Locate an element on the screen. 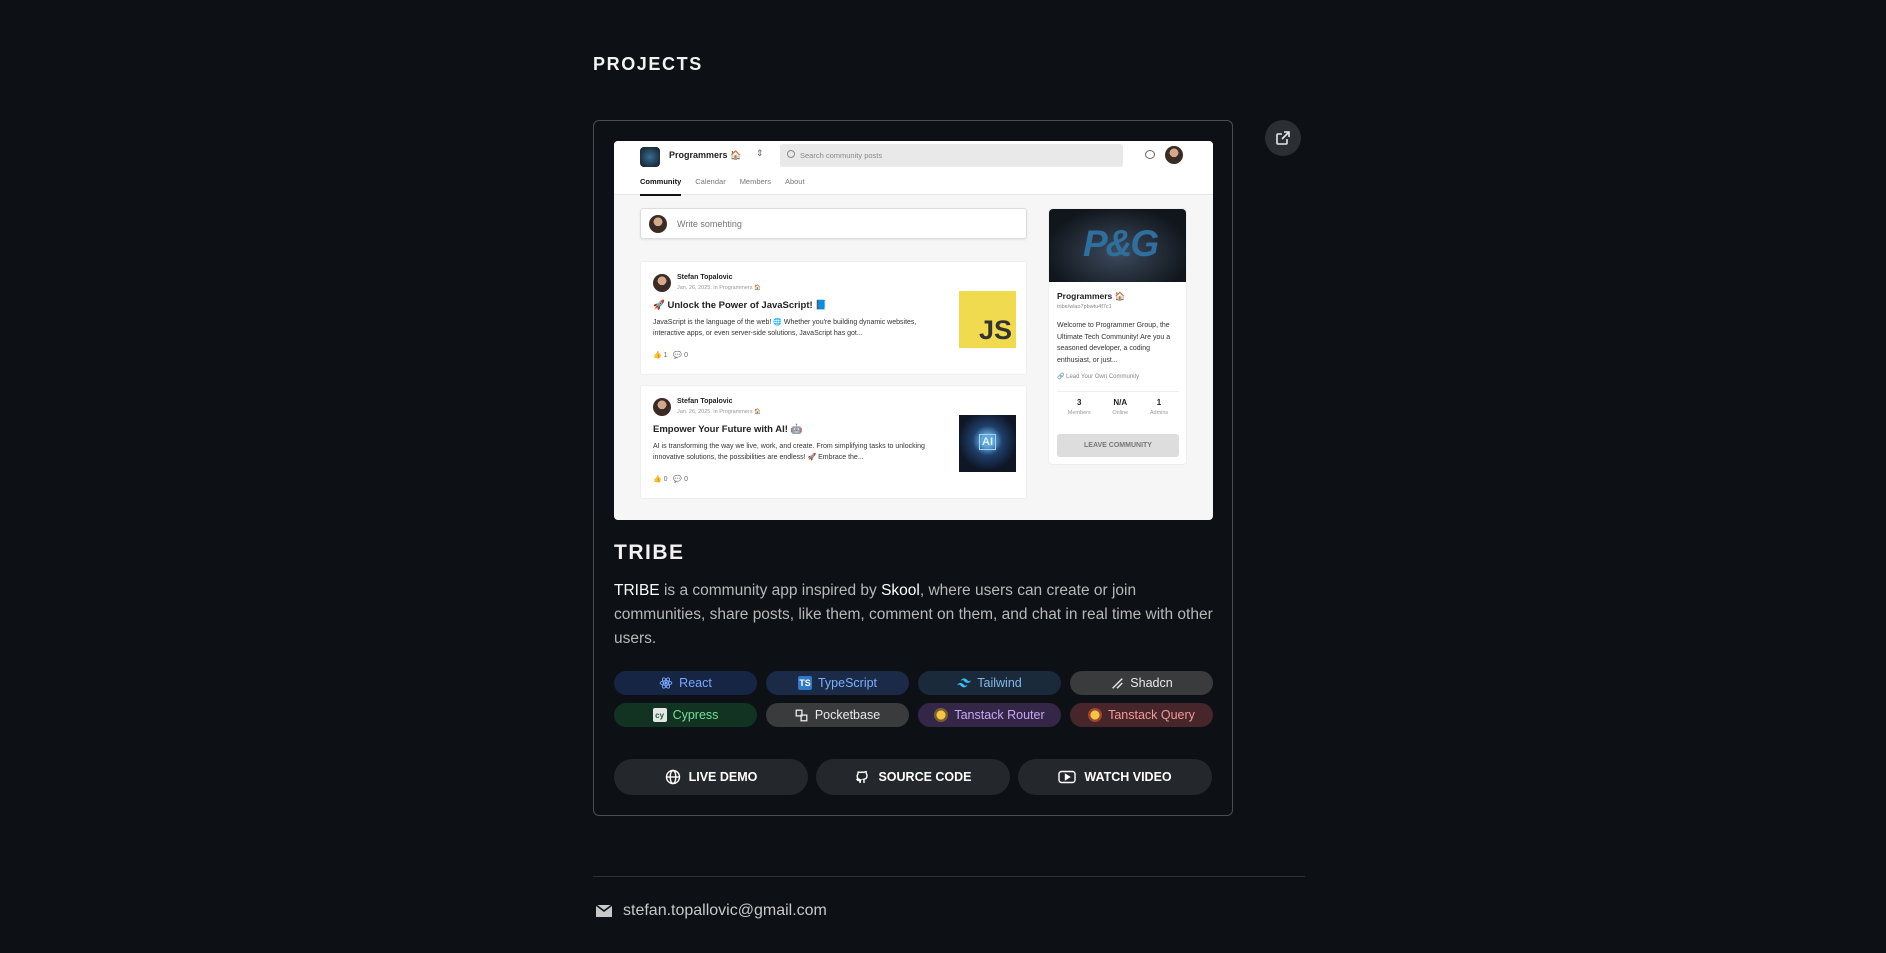  section-title: PROJECTS is located at coordinates (648, 64).